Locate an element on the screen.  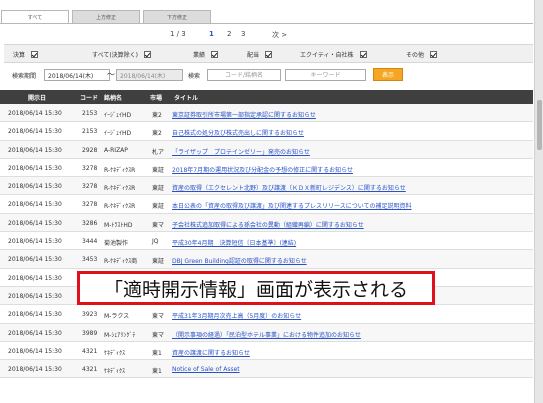
vertical-scrollbar is located at coordinates (538, 201).